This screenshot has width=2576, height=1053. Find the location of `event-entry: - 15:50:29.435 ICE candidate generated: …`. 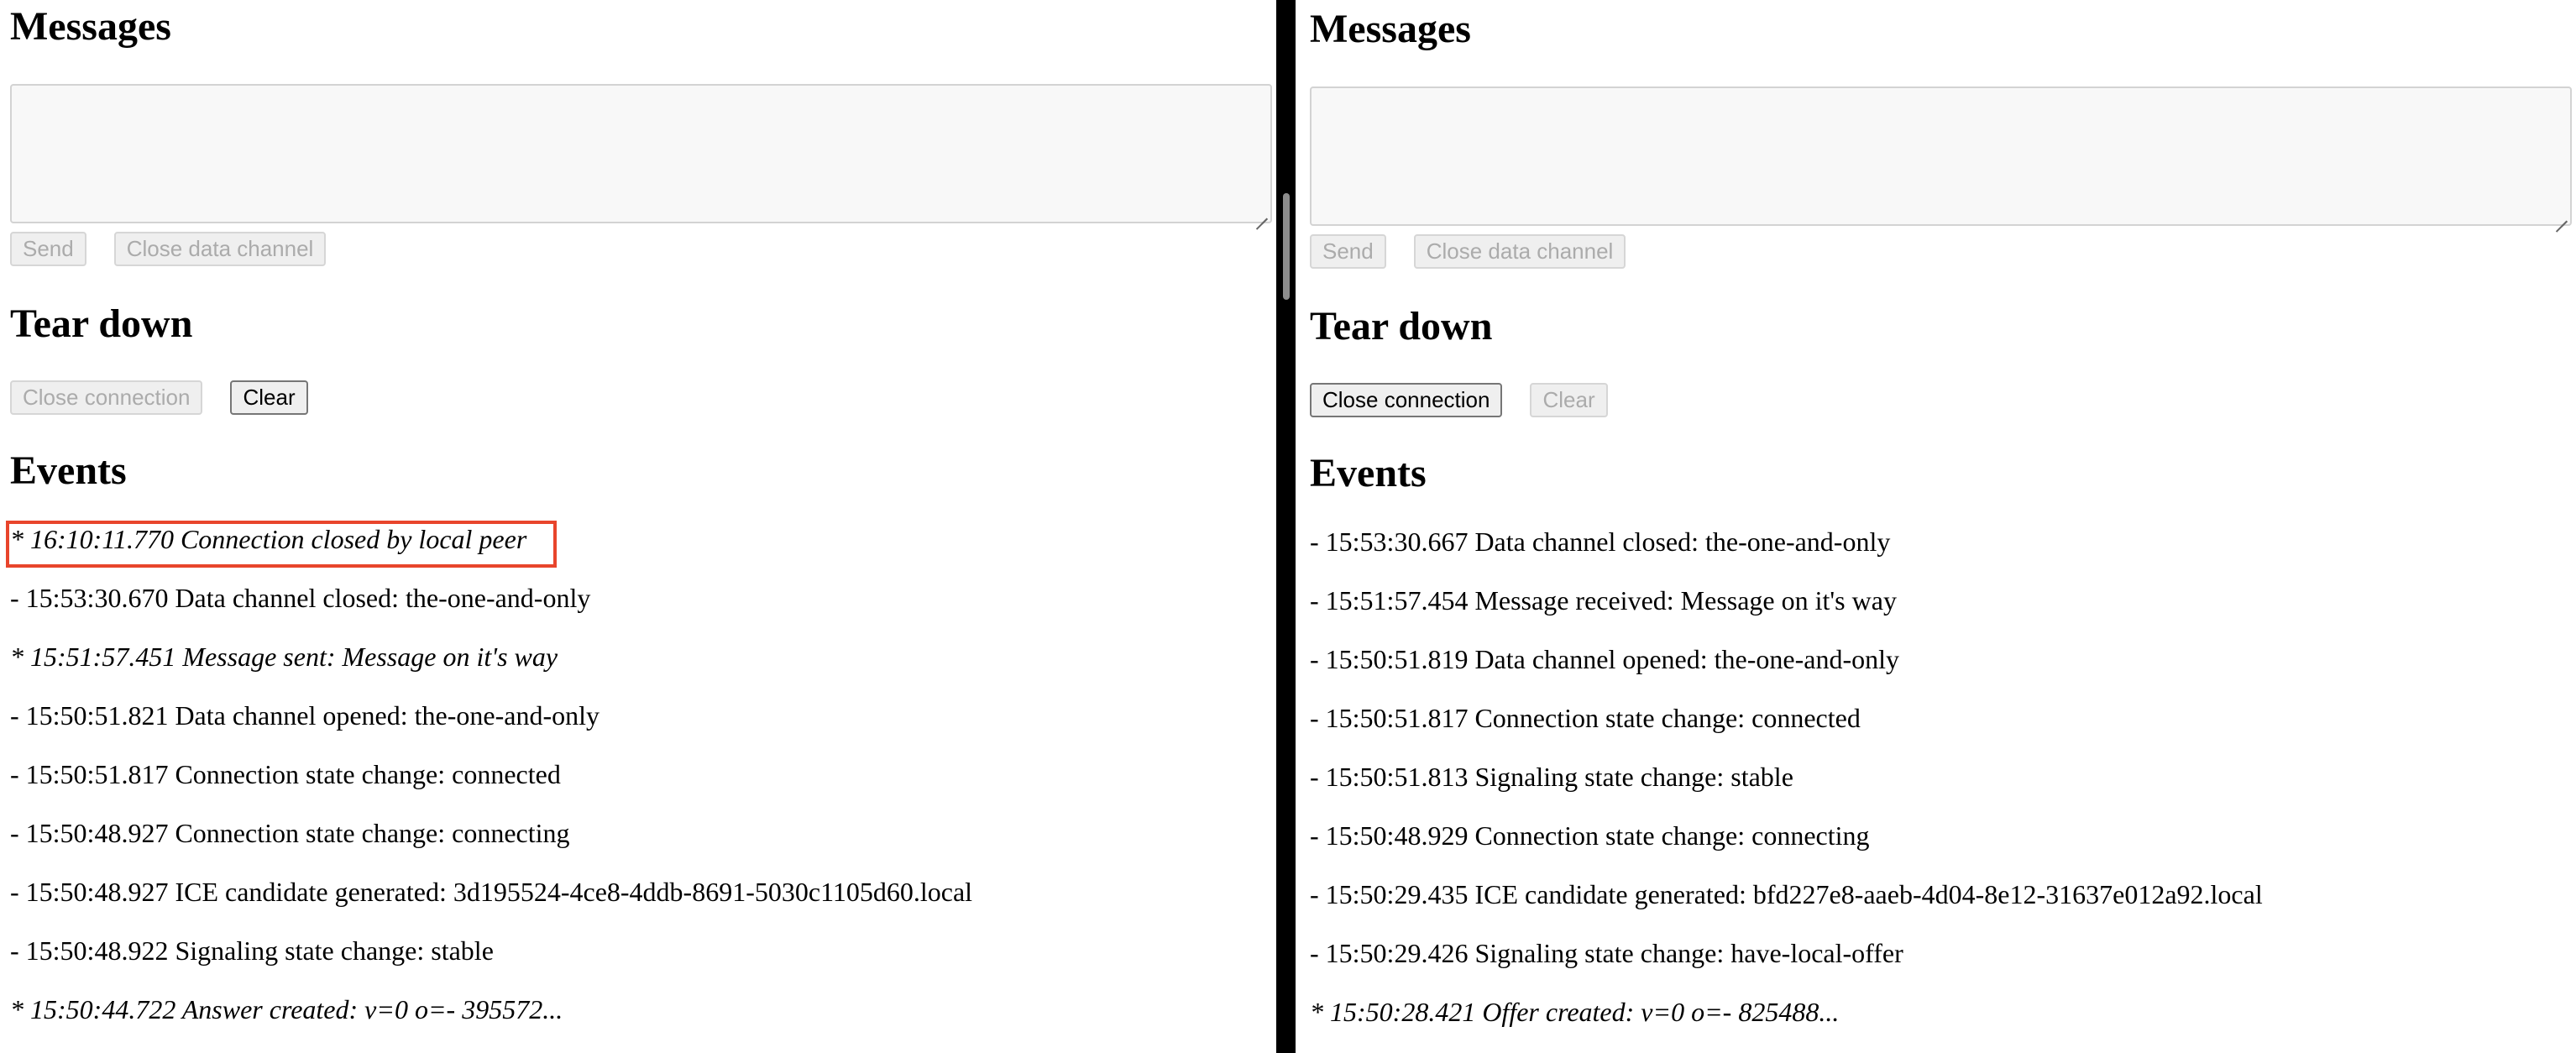

event-entry: - 15:50:29.435 ICE candidate generated: … is located at coordinates (1786, 894).